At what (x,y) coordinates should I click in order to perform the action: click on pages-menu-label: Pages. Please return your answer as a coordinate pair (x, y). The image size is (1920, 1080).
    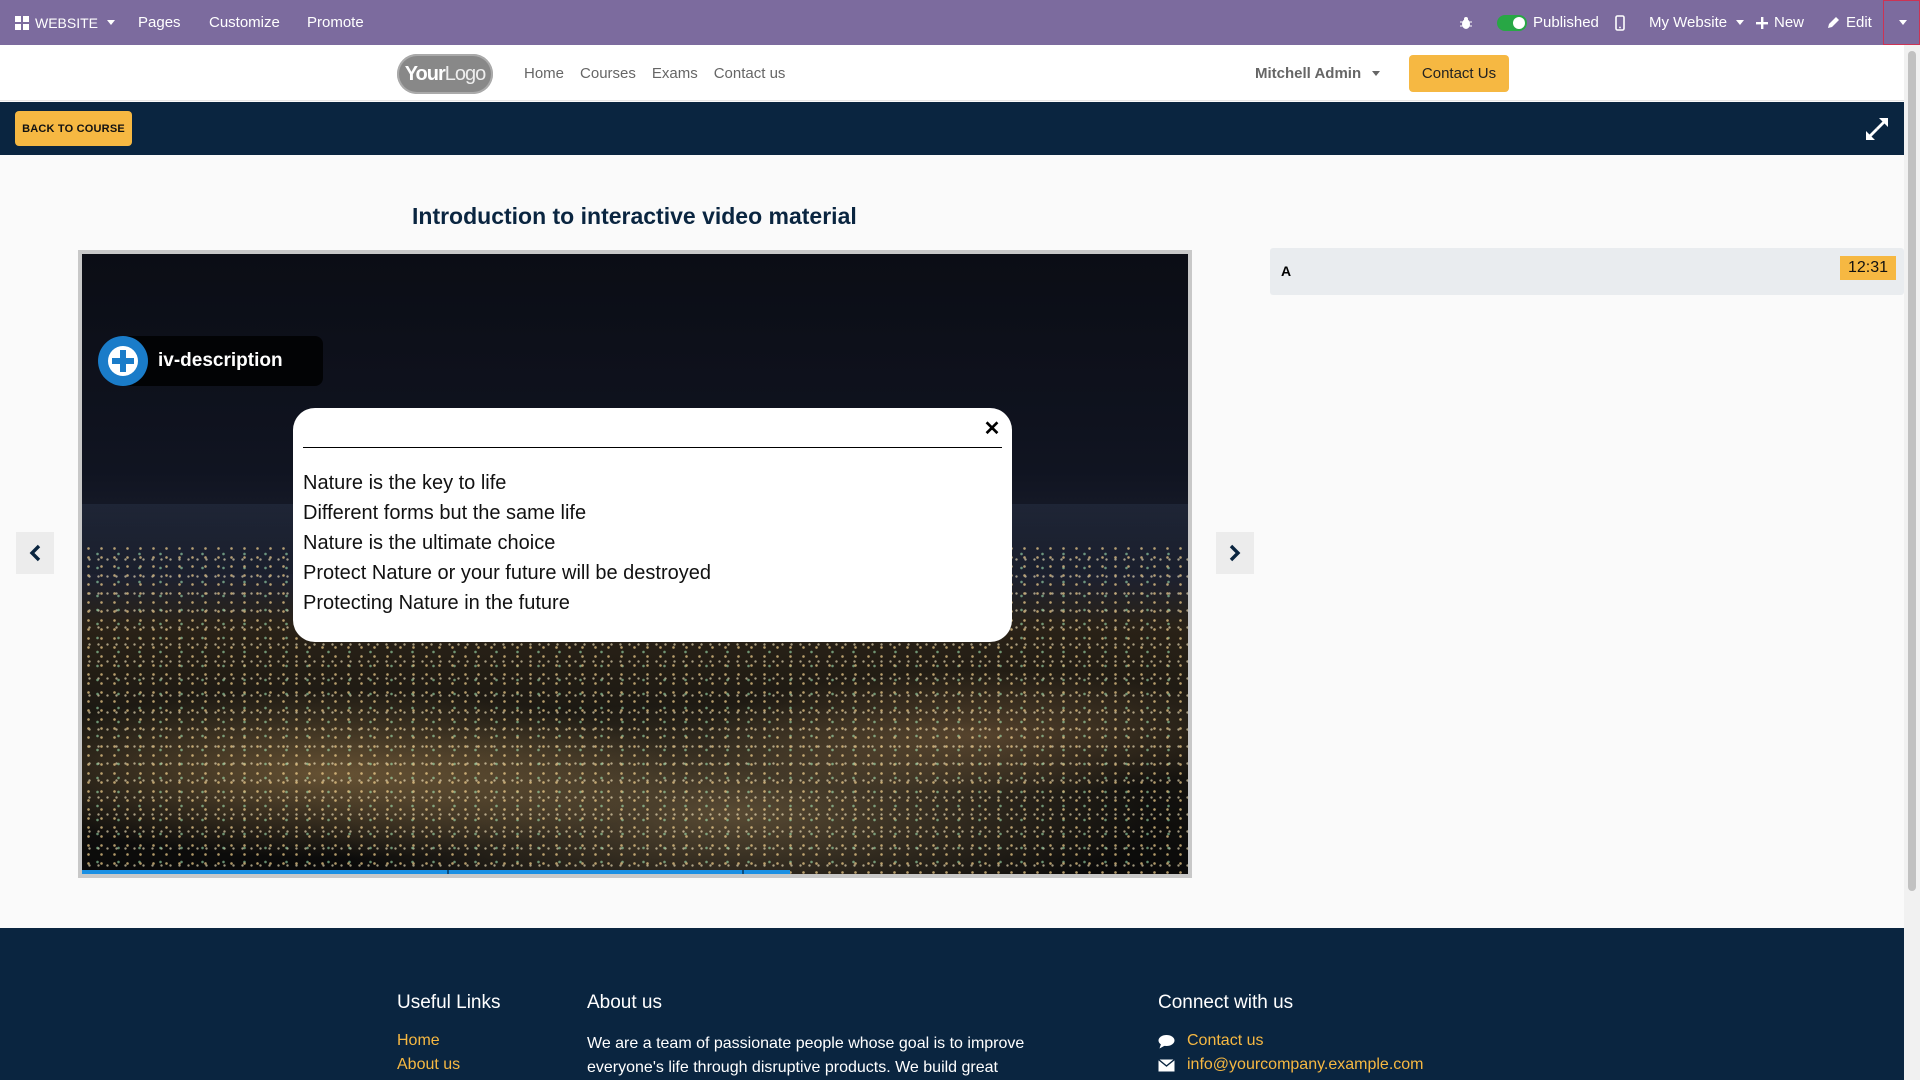
    Looking at the image, I should click on (159, 22).